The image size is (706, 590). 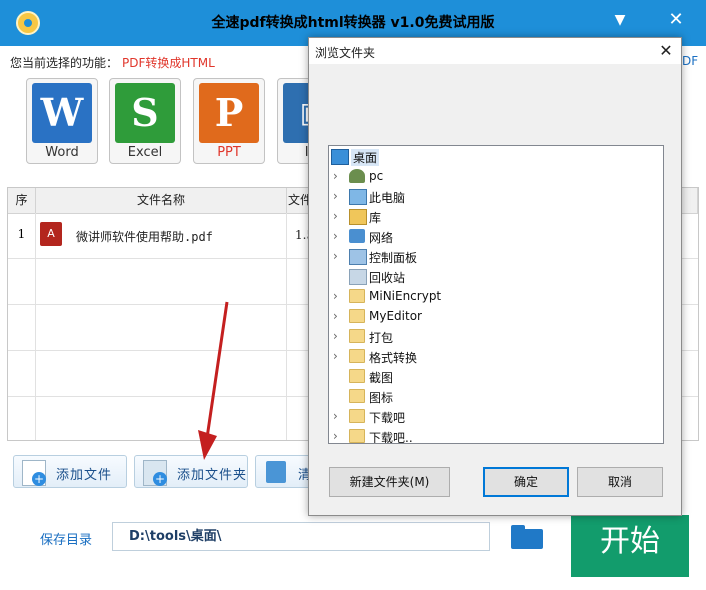 I want to click on tree-node: › MiNiEncrypt, so click(x=494, y=296).